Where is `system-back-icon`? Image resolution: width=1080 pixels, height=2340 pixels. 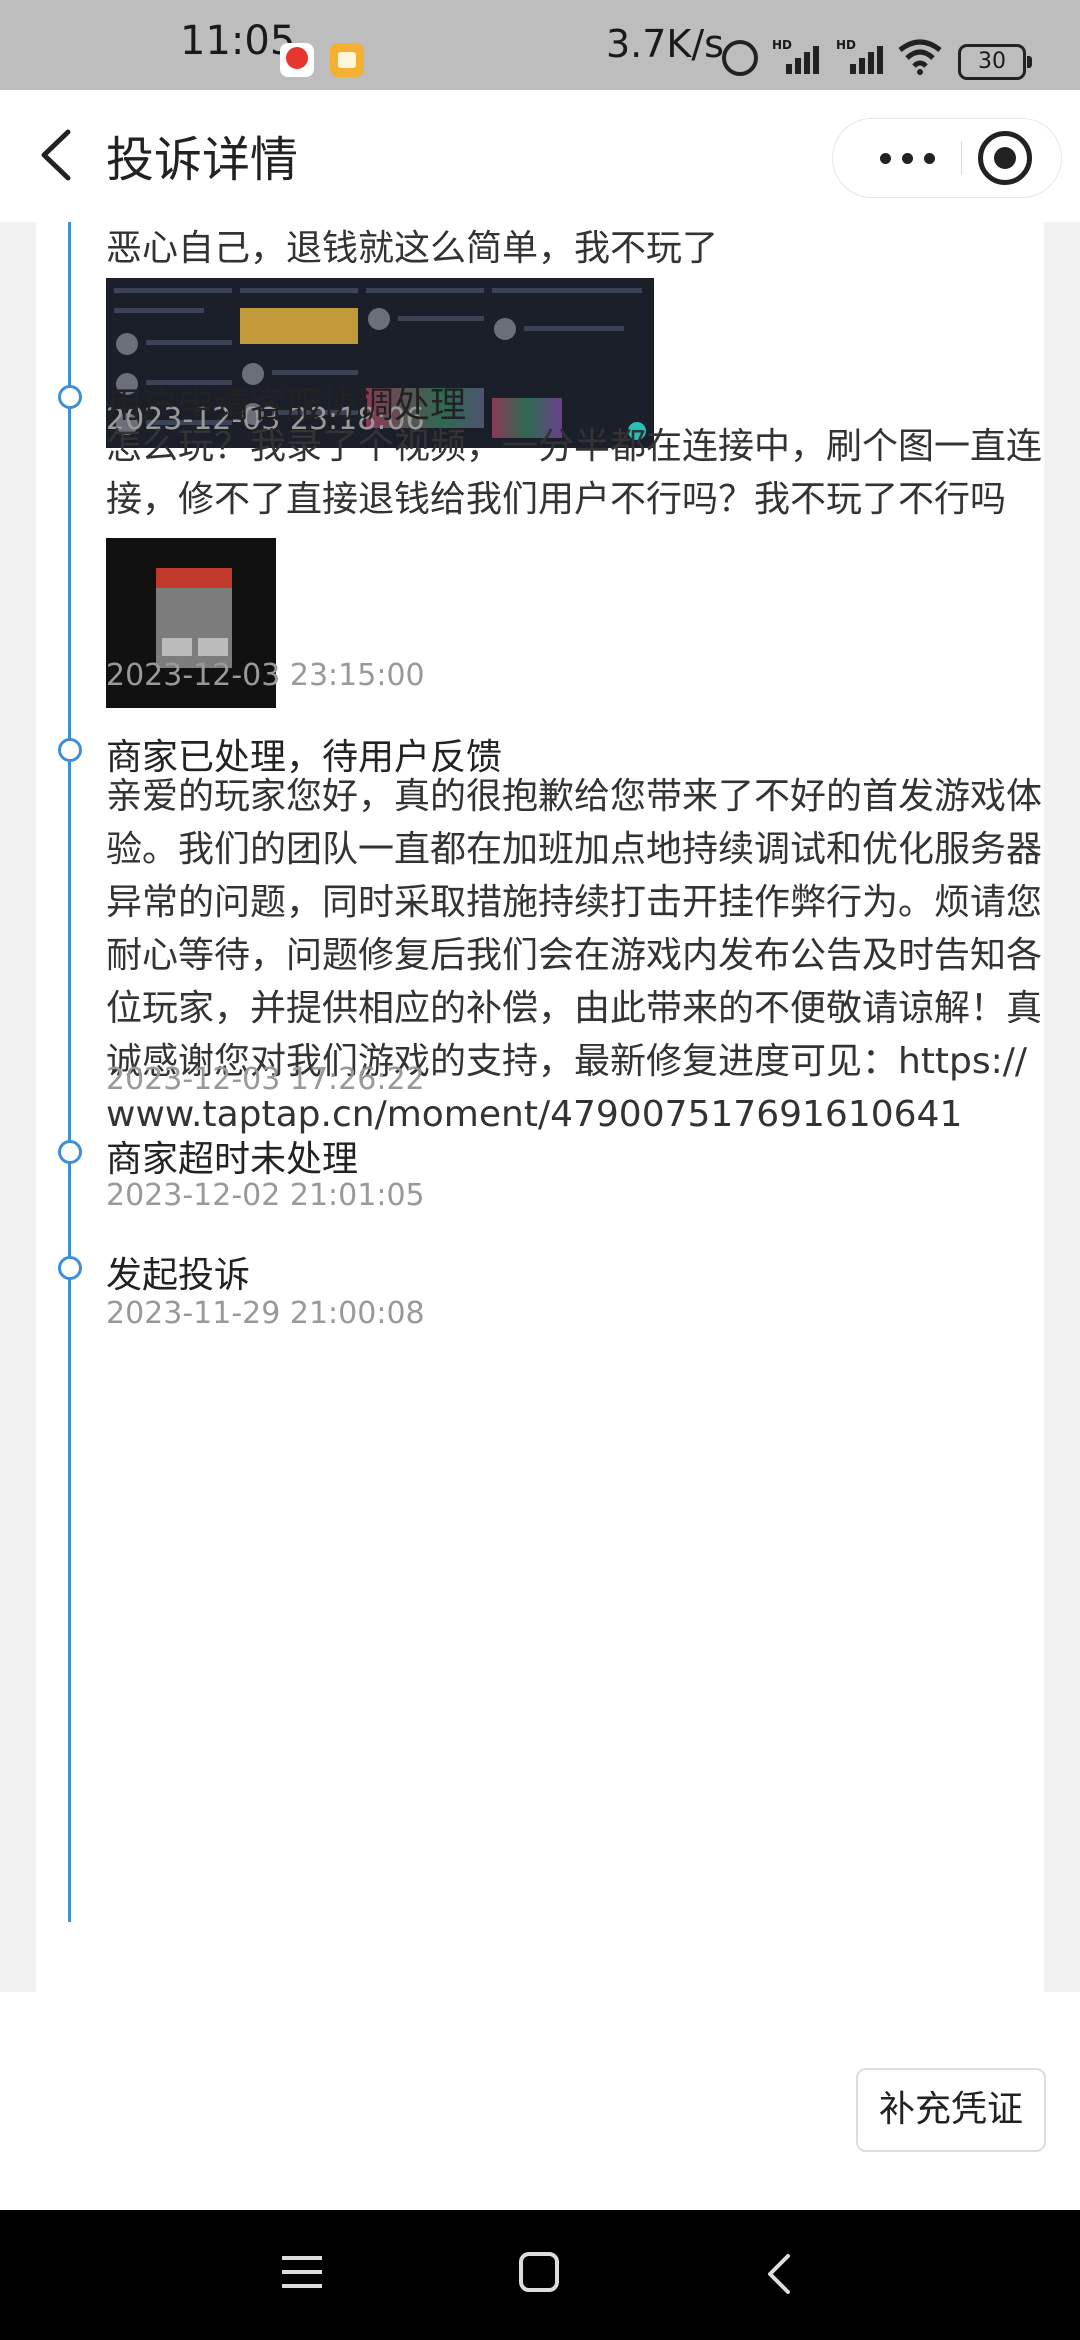
system-back-icon is located at coordinates (780, 2274).